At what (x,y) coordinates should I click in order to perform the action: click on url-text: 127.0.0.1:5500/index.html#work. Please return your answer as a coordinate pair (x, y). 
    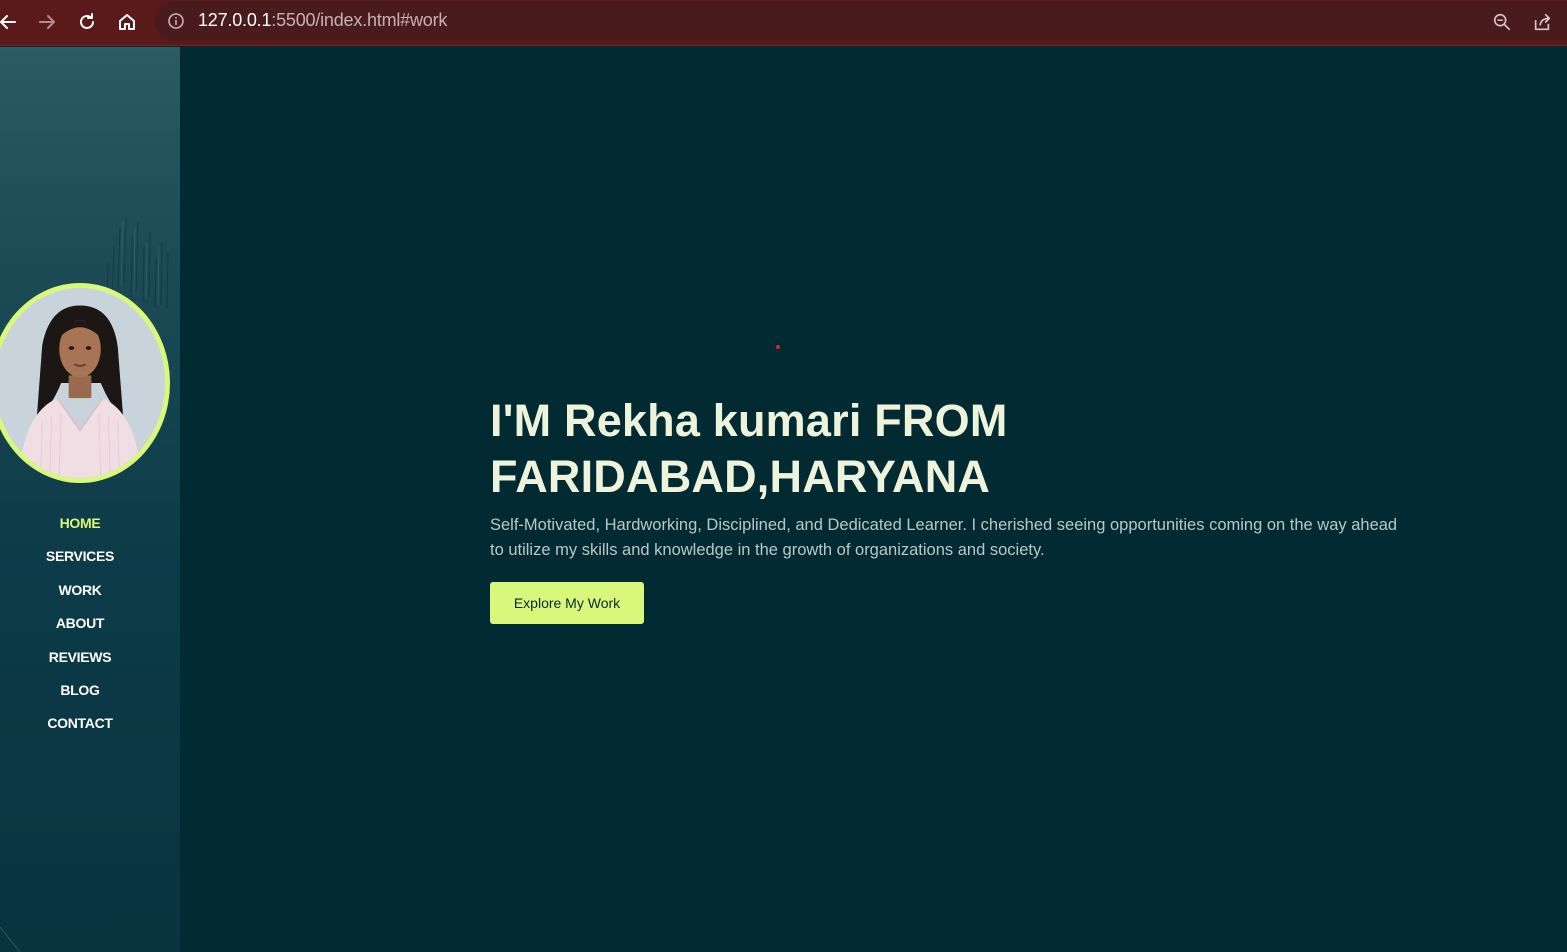
    Looking at the image, I should click on (322, 20).